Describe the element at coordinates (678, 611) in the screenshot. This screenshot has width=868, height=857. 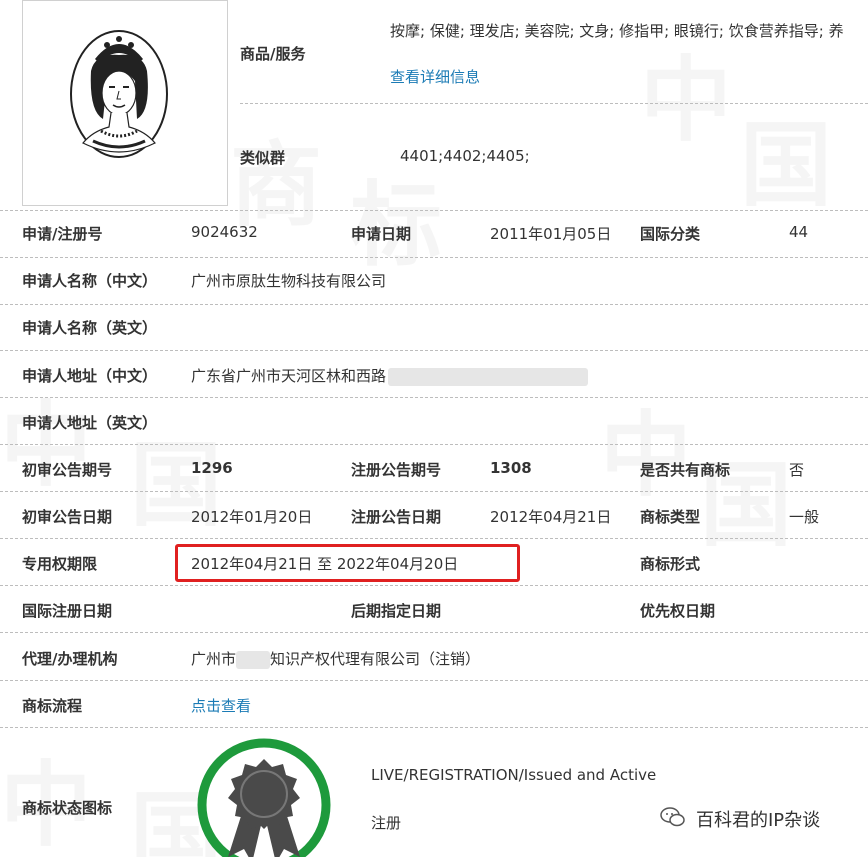
I see `priority-date-label: 优先权日期` at that location.